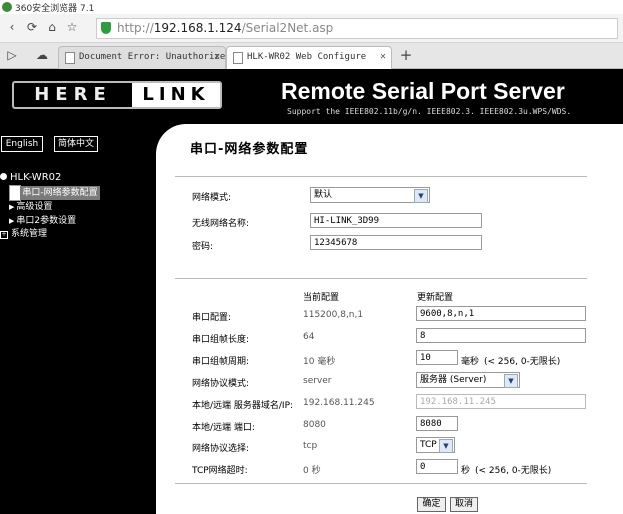 Image resolution: width=623 pixels, height=514 pixels. What do you see at coordinates (312, 471) in the screenshot?
I see `timeout-current: 0 秒` at bounding box center [312, 471].